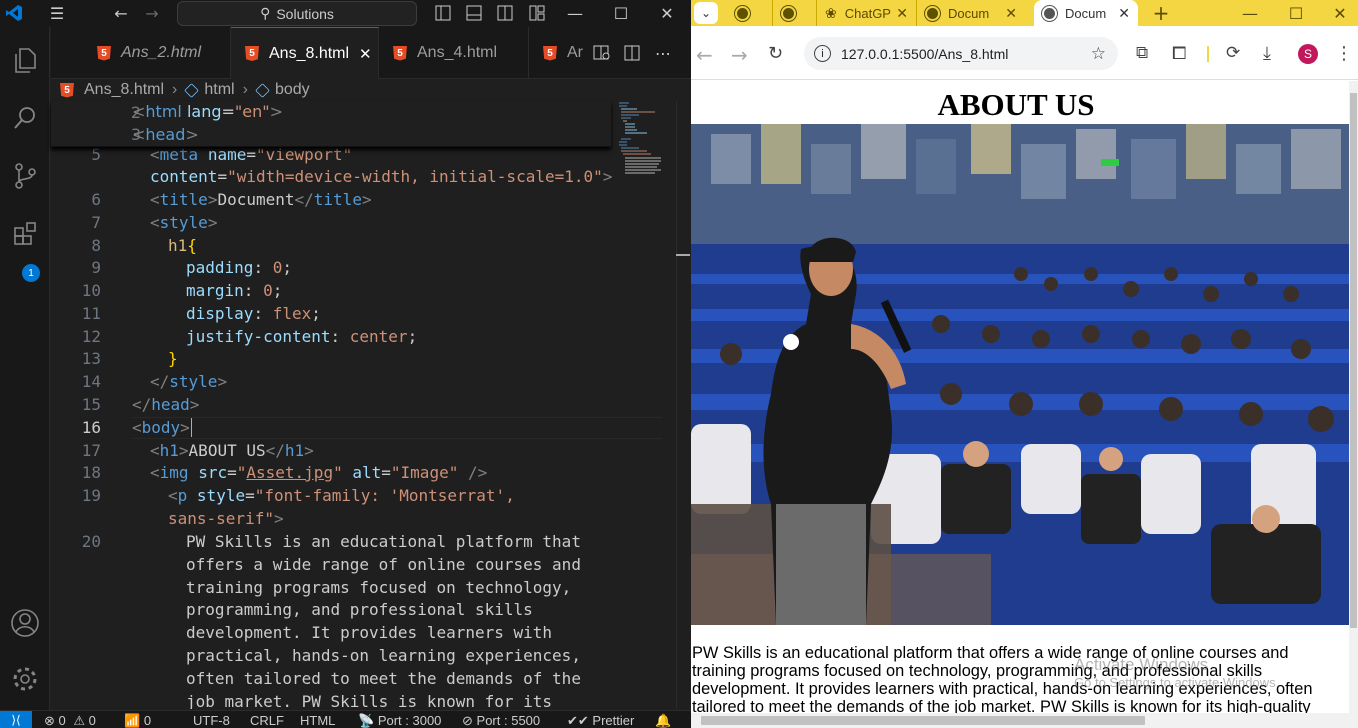 The width and height of the screenshot is (1358, 728). Describe the element at coordinates (644, 141) in the screenshot. I see `minimap` at that location.